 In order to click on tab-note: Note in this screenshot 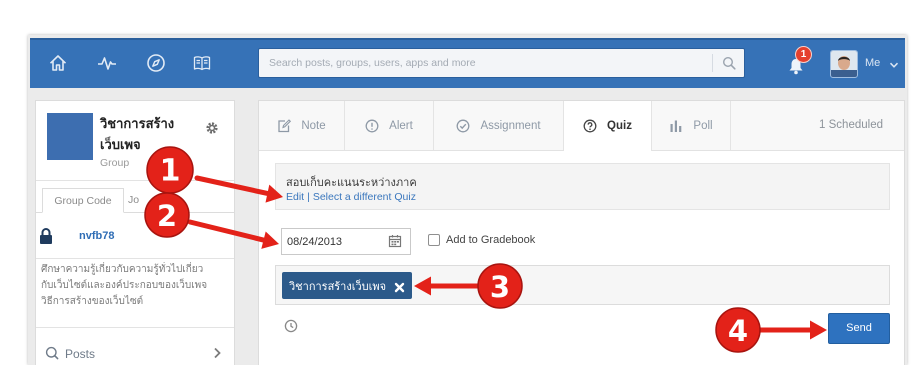, I will do `click(302, 125)`.